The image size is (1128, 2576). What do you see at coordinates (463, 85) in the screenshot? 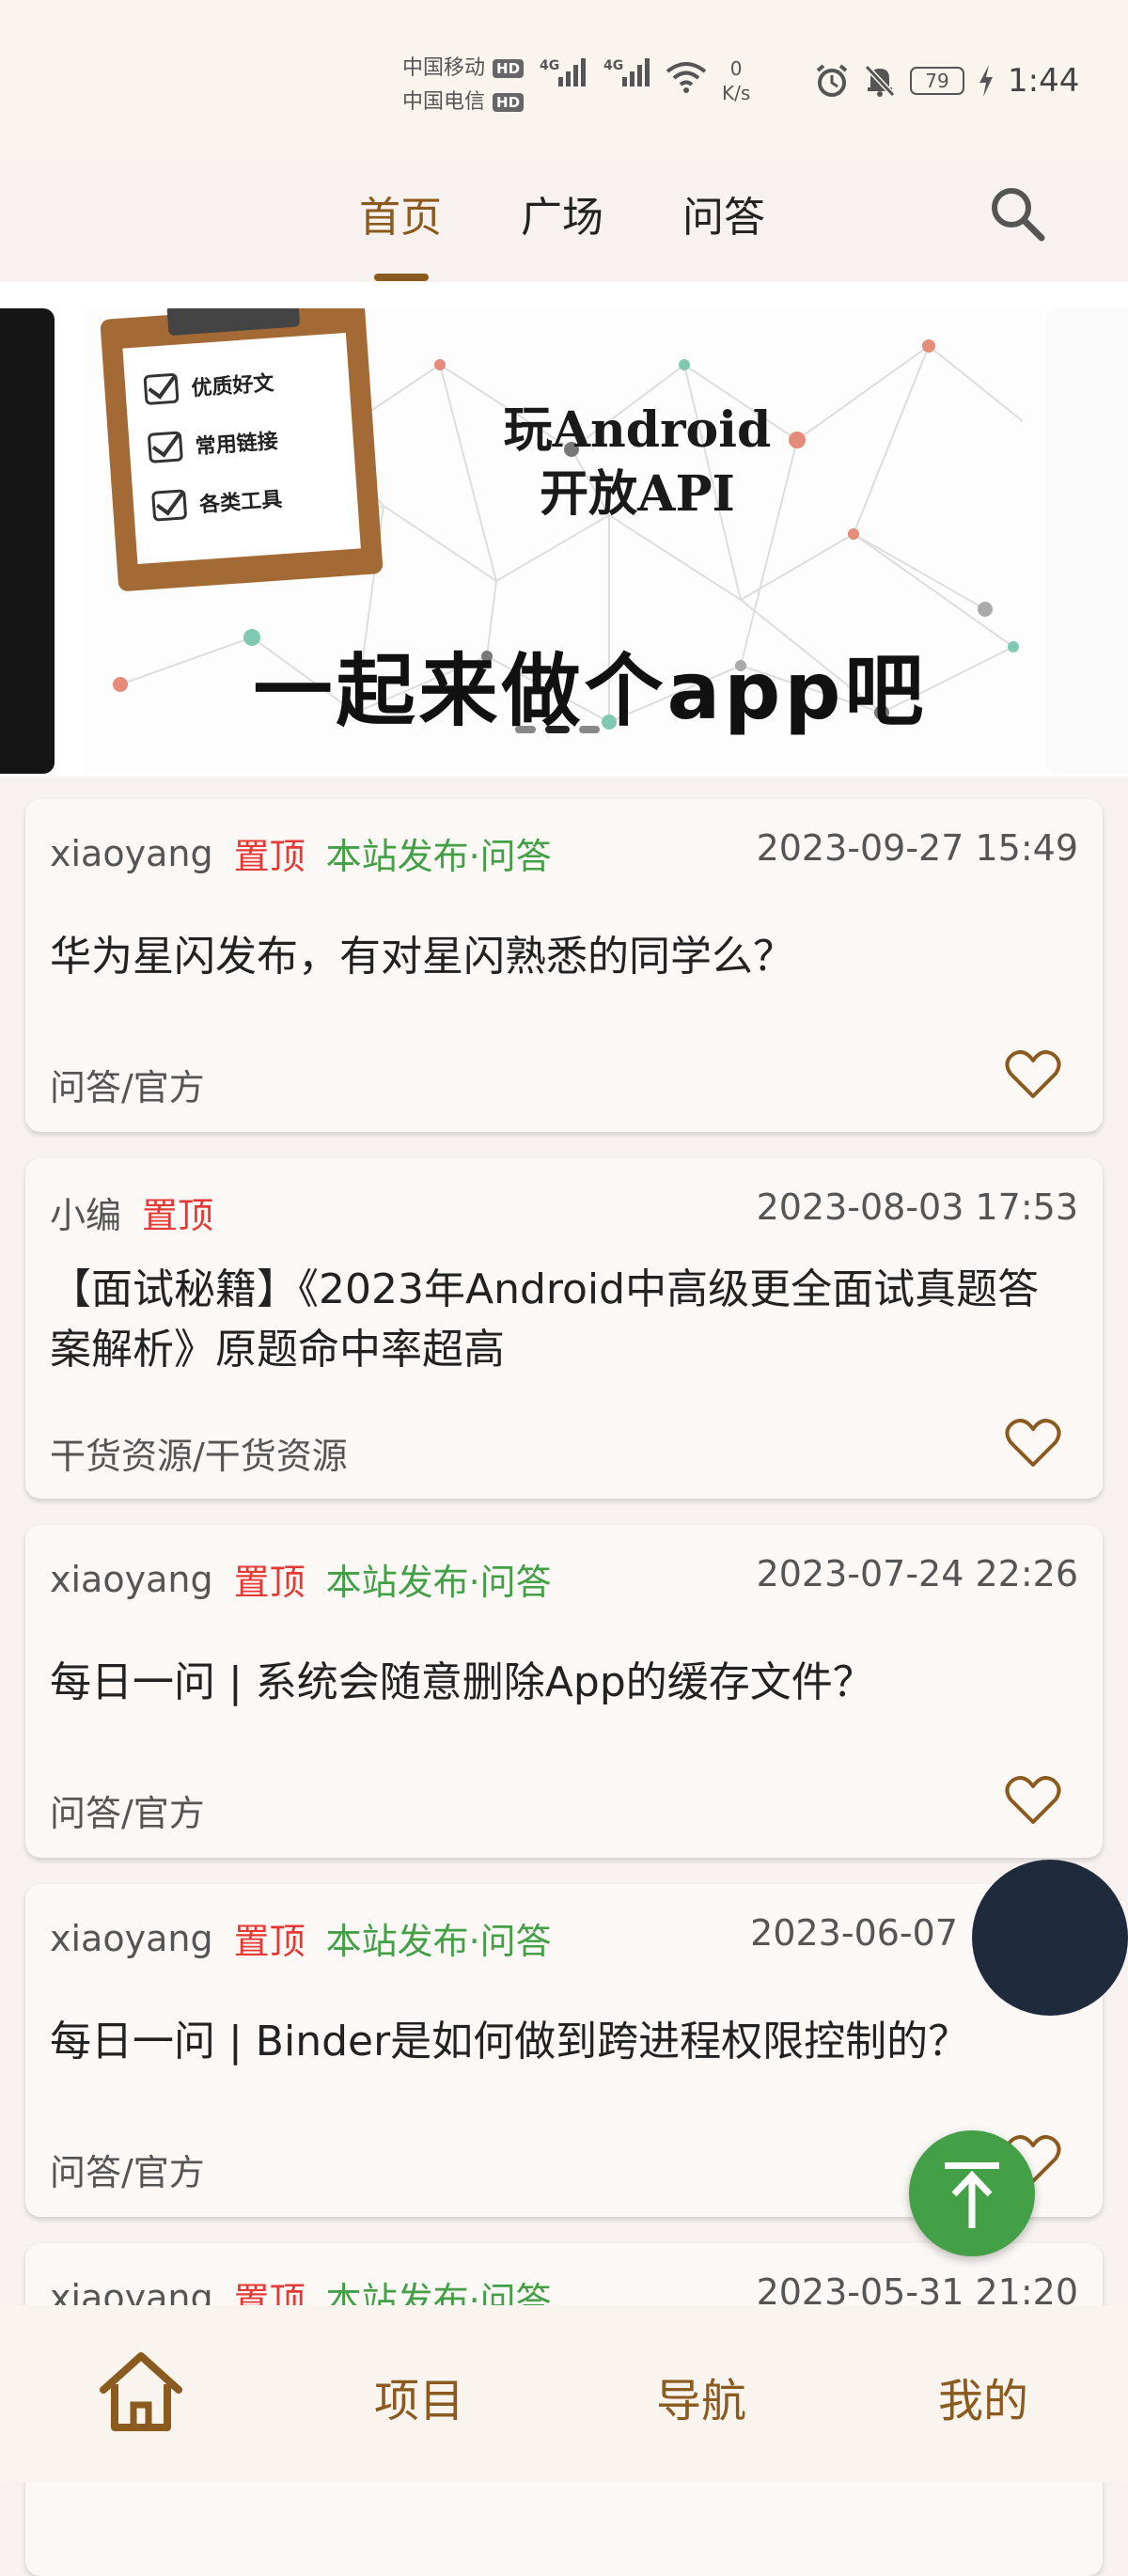
I see `carrier-info: 中国移动 HD 中国电信 HD` at bounding box center [463, 85].